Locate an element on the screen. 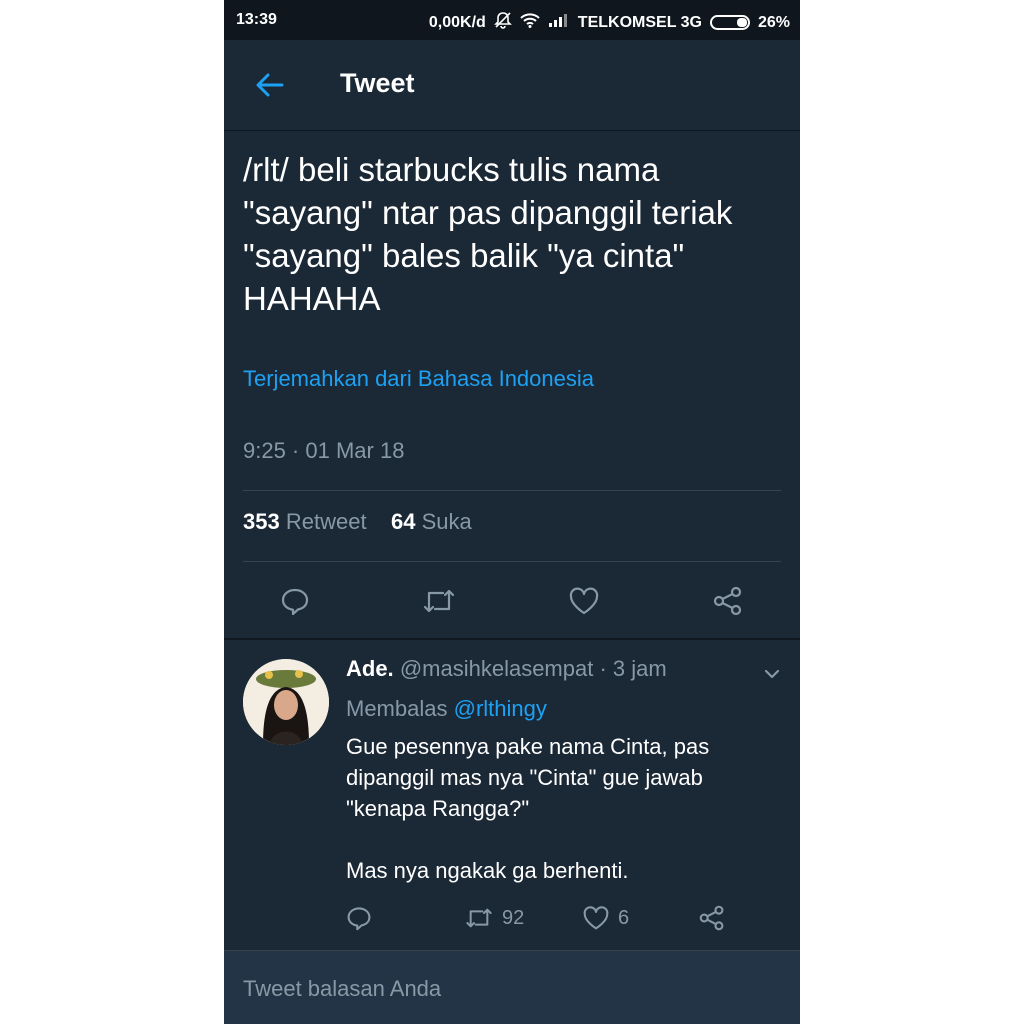 The height and width of the screenshot is (1024, 1024). app-header: Tweet is located at coordinates (512, 85).